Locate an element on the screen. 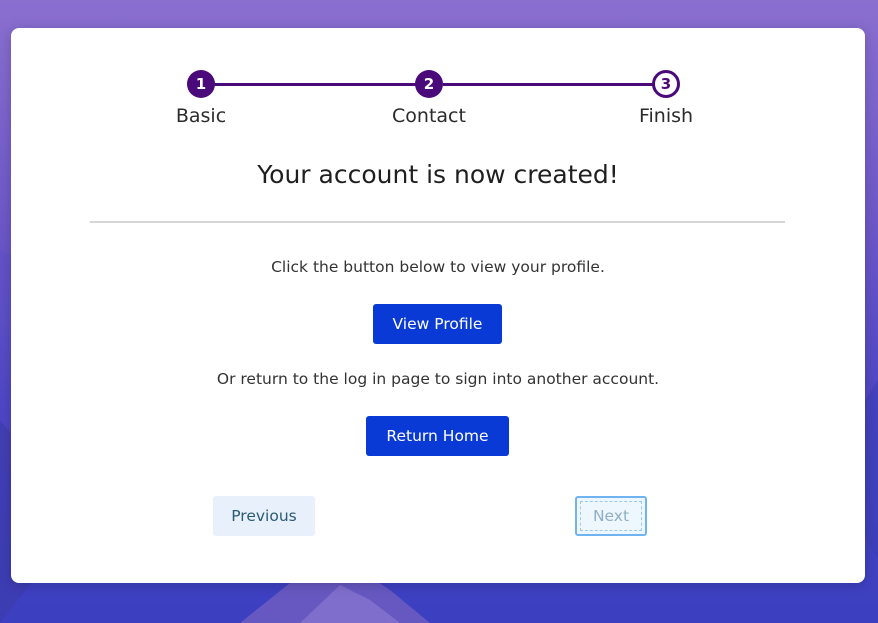 Image resolution: width=878 pixels, height=623 pixels. step-3-indicator: 3 is located at coordinates (666, 84).